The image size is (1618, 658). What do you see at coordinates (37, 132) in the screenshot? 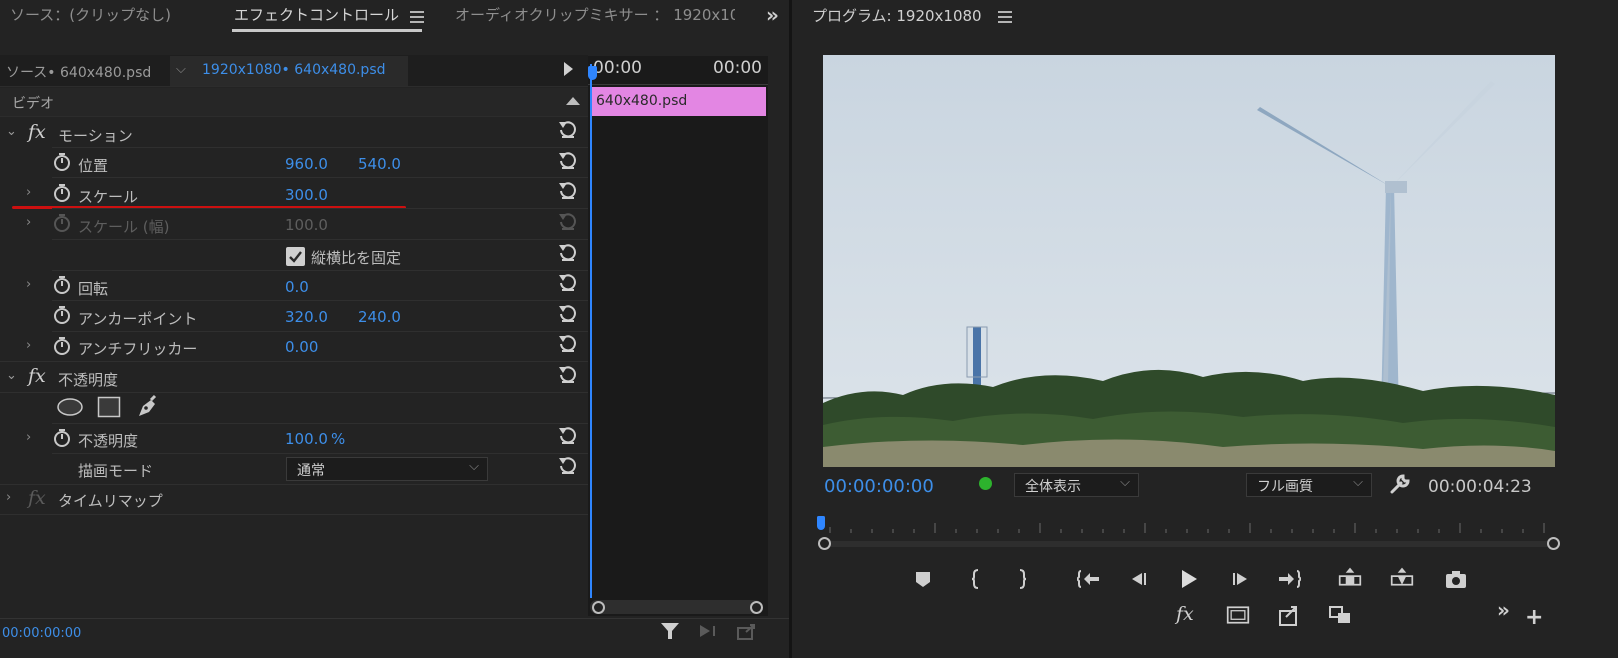
I see `fx-toggle-motion: fx` at bounding box center [37, 132].